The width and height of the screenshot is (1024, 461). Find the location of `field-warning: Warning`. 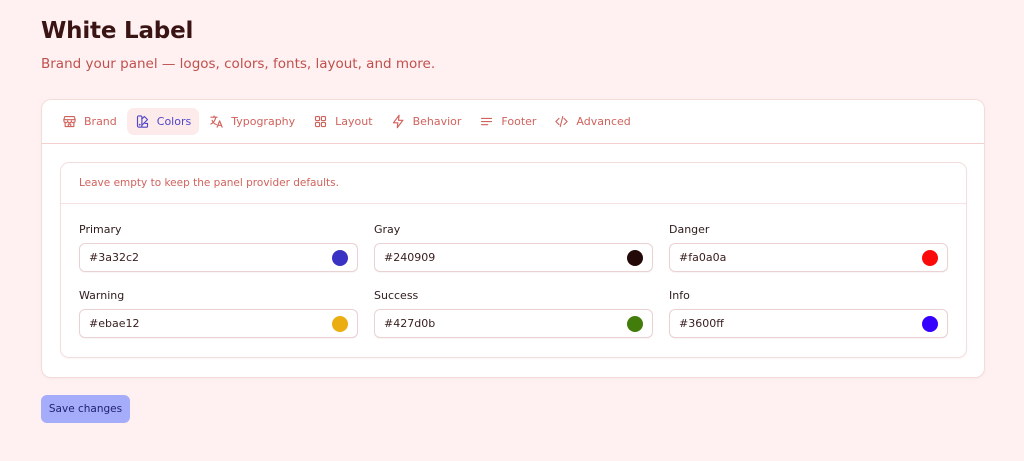

field-warning: Warning is located at coordinates (218, 313).